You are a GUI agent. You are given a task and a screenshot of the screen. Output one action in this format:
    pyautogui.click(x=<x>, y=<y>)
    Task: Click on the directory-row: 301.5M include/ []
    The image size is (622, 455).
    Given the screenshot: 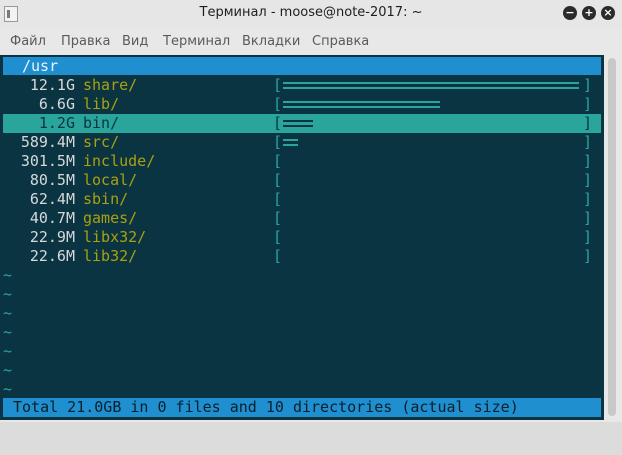 What is the action you would take?
    pyautogui.click(x=302, y=161)
    